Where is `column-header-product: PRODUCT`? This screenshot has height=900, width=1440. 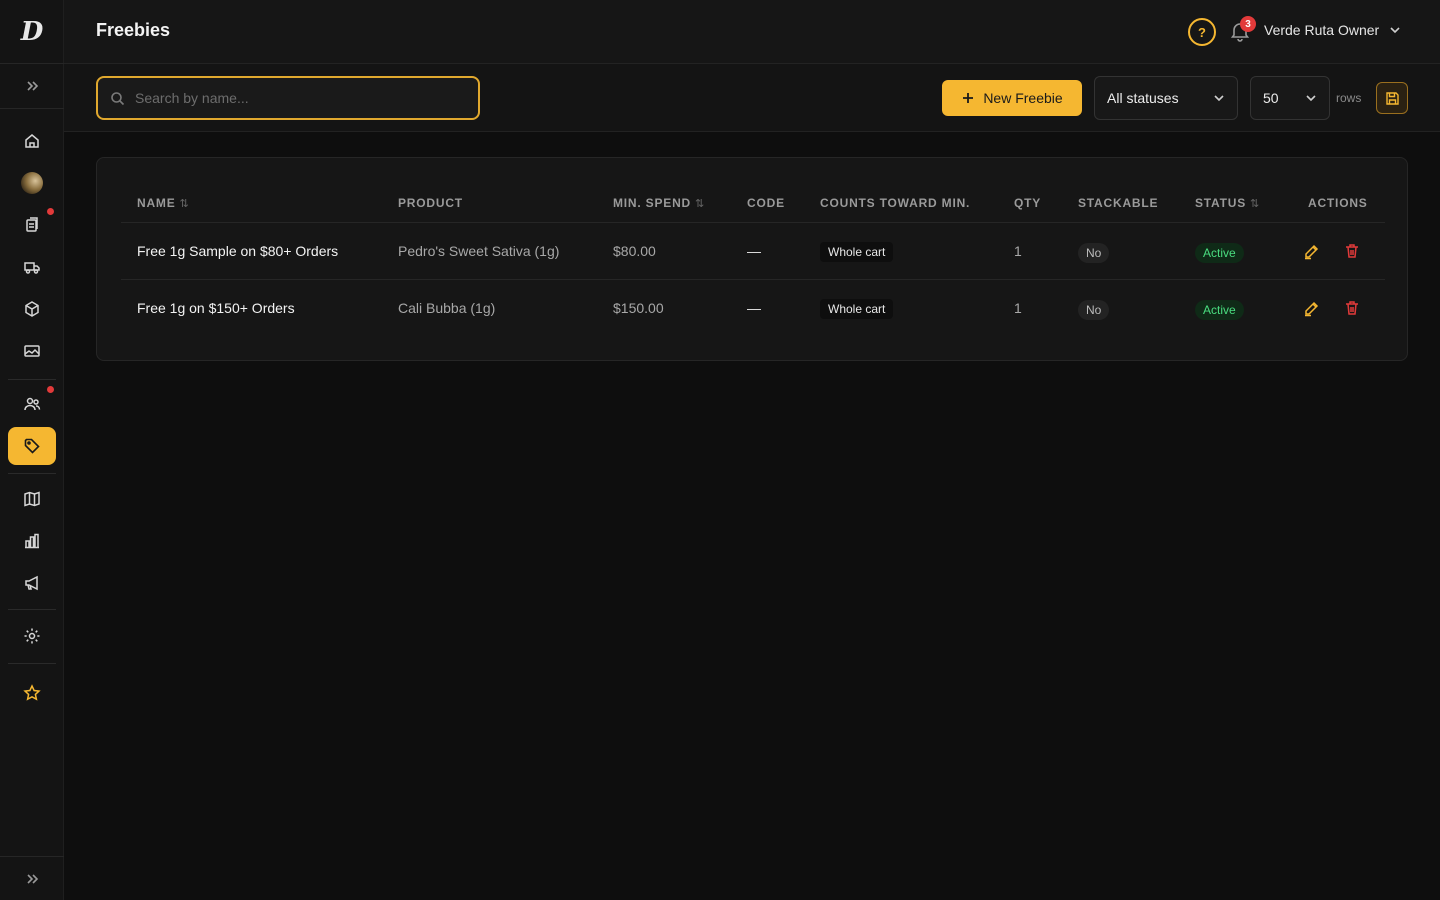 column-header-product: PRODUCT is located at coordinates (430, 203).